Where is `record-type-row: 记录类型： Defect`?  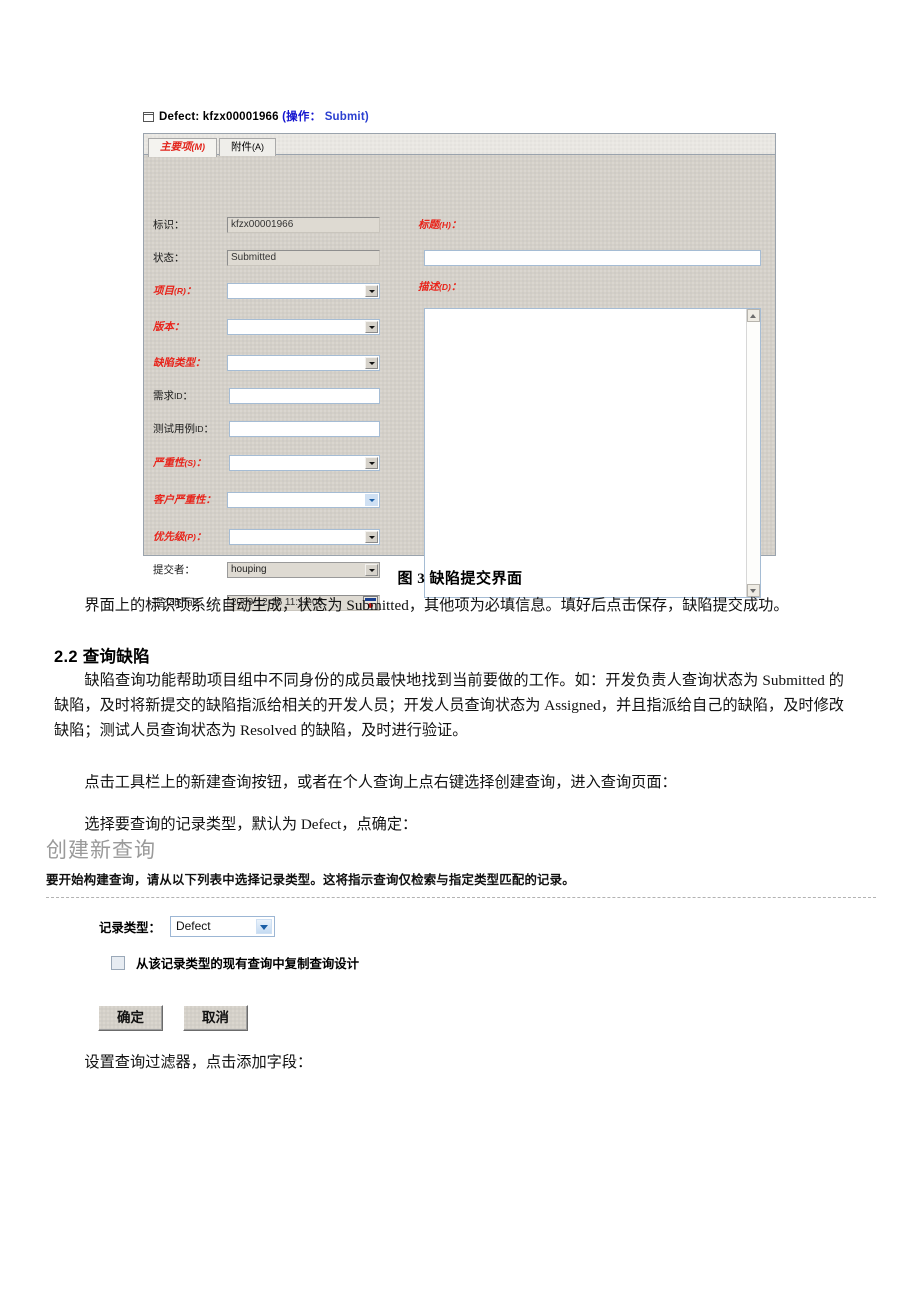
record-type-row: 记录类型： Defect is located at coordinates (461, 926).